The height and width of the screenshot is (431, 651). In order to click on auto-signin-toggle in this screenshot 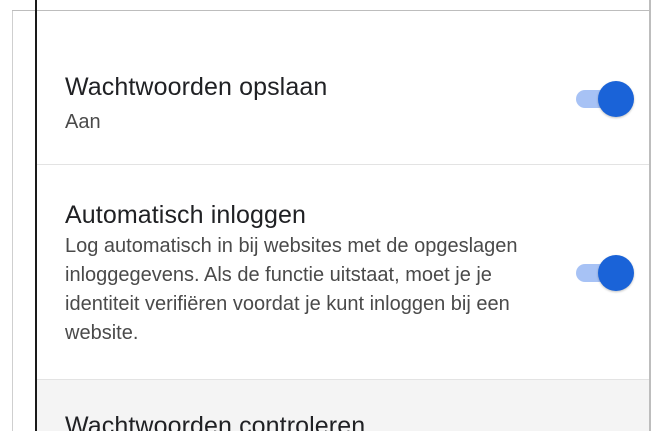, I will do `click(605, 273)`.